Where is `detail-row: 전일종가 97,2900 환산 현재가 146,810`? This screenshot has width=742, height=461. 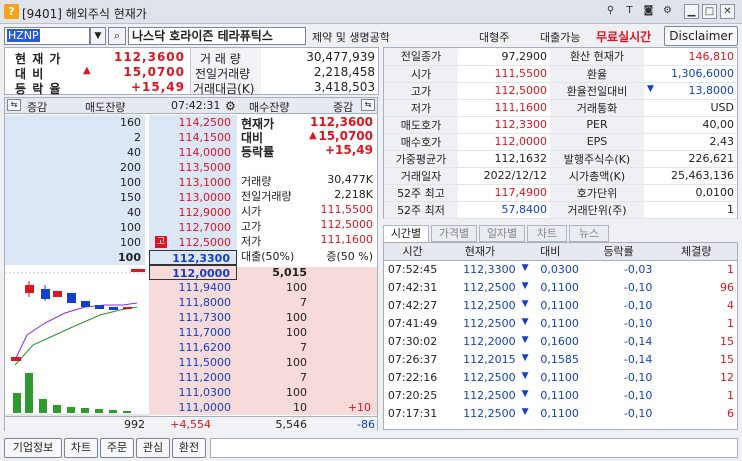
detail-row: 전일종가 97,2900 환산 현재가 146,810 is located at coordinates (560, 57).